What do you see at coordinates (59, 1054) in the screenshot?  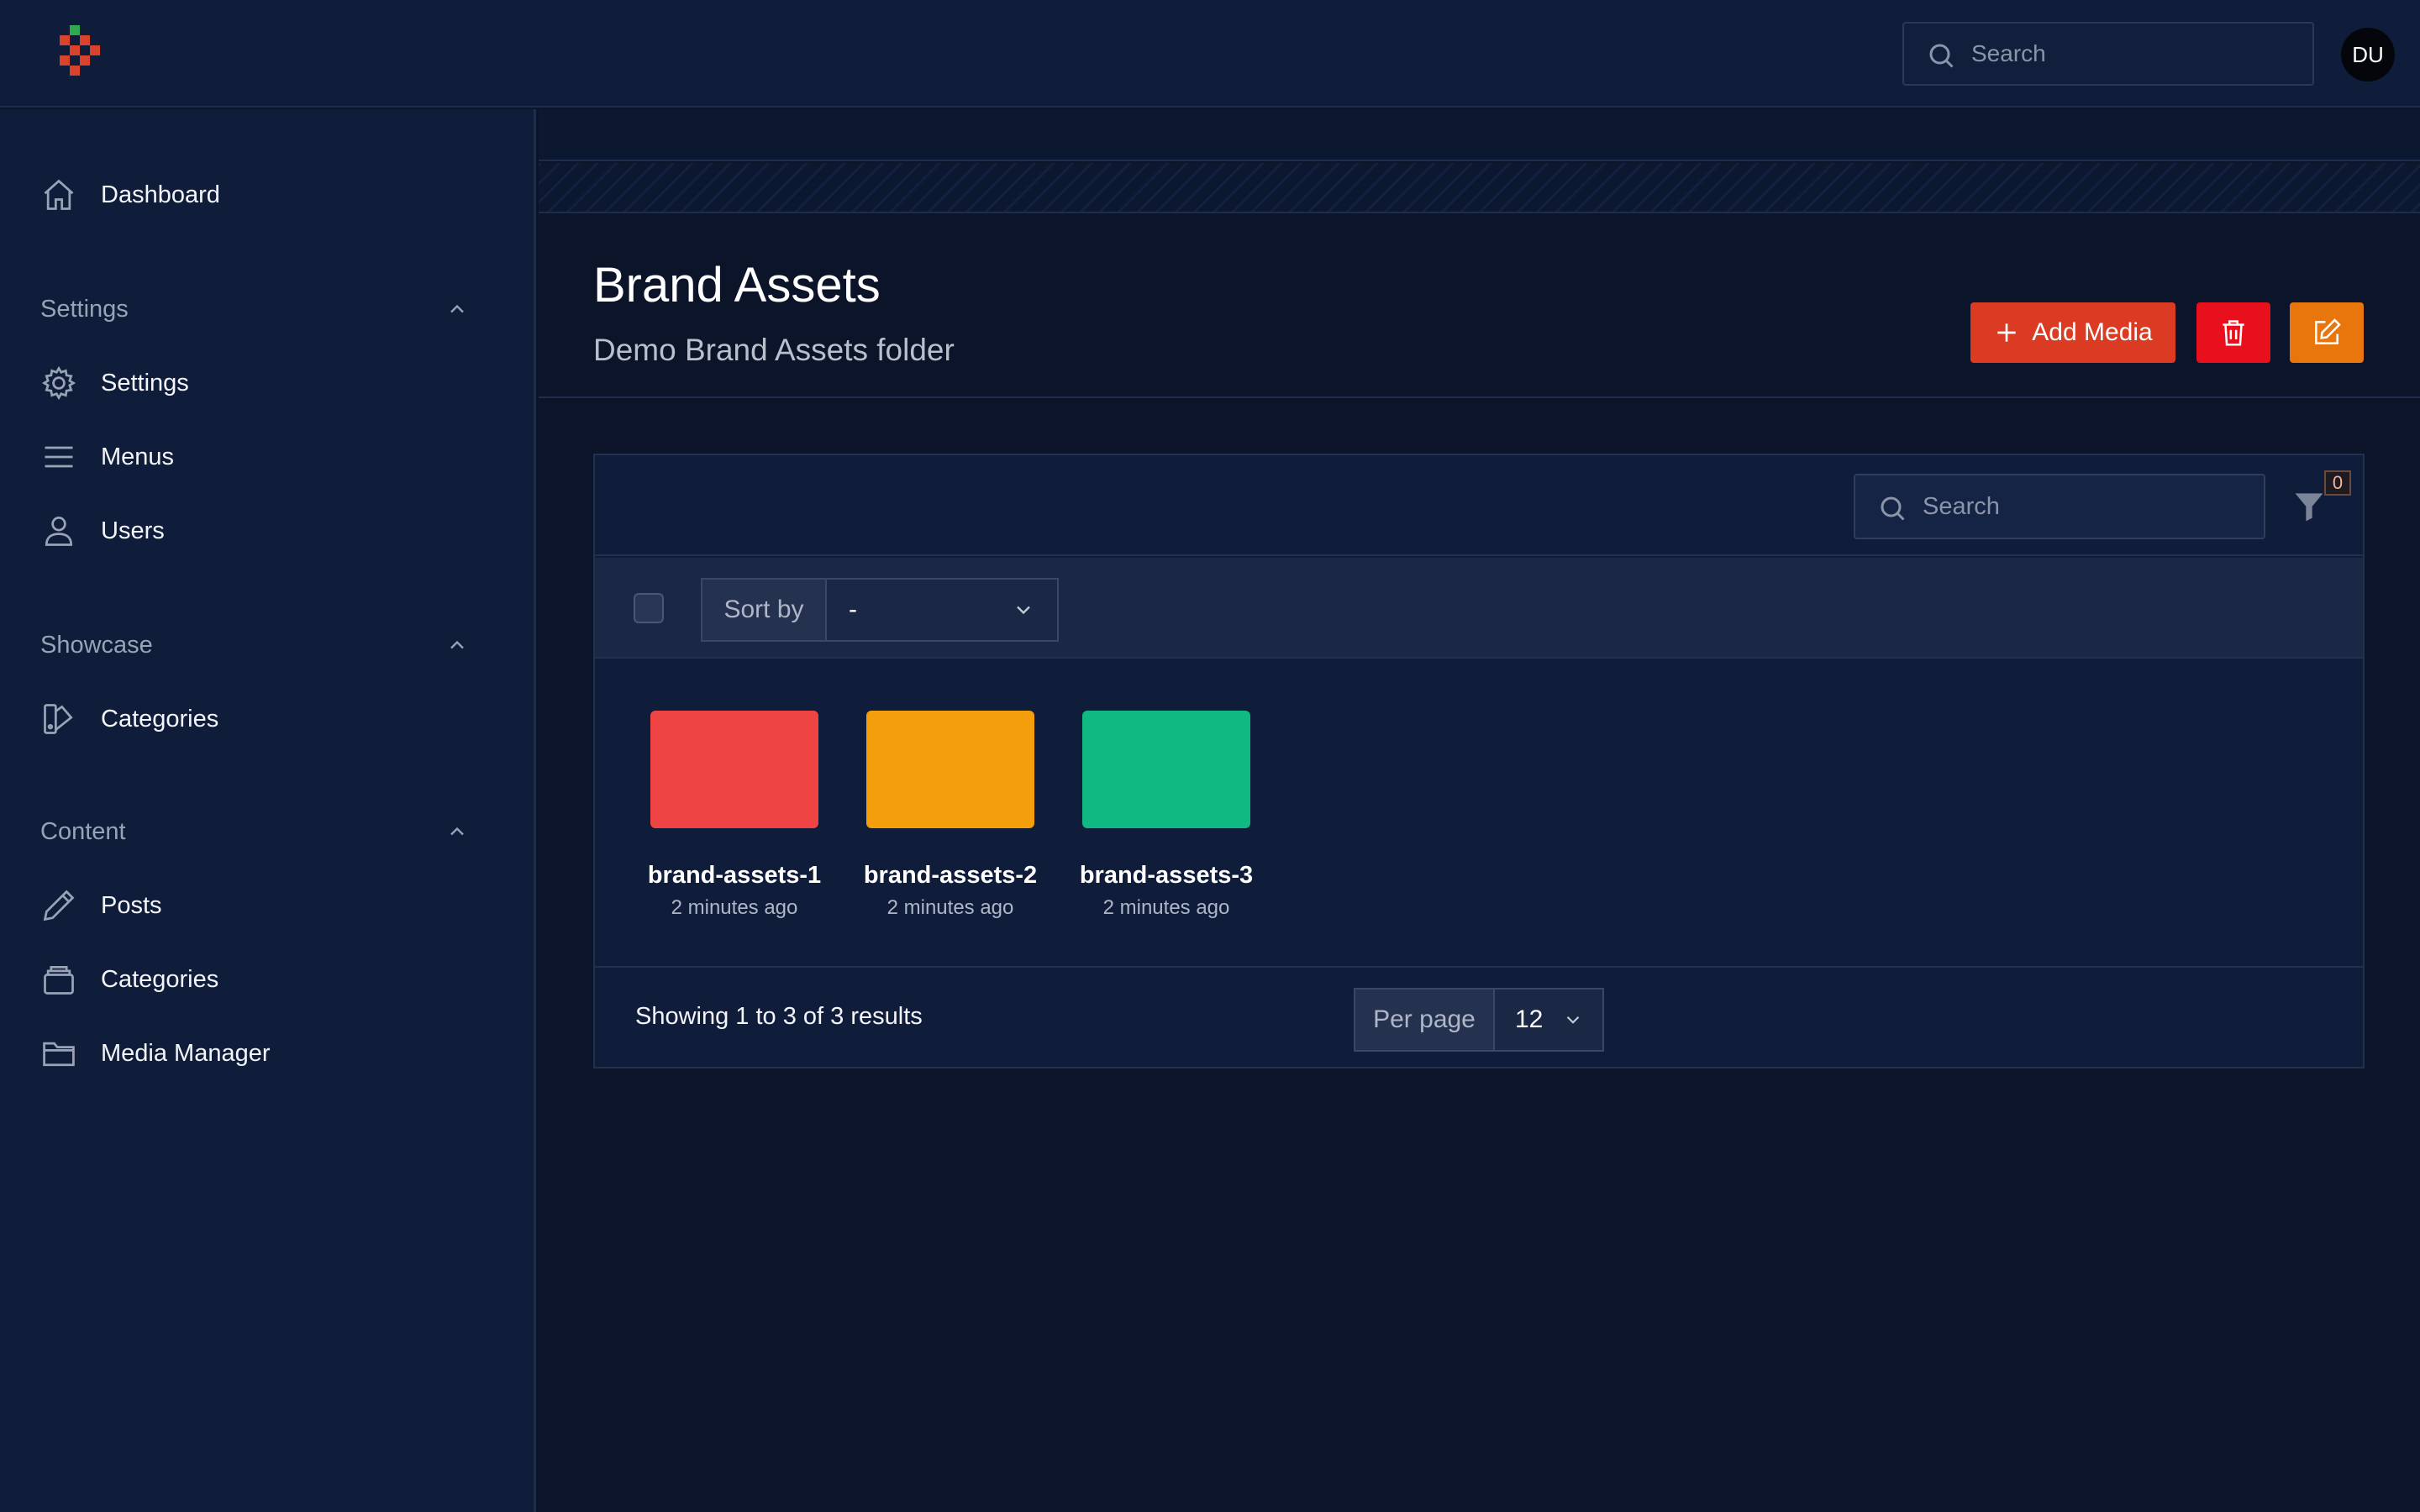 I see `folder-icon` at bounding box center [59, 1054].